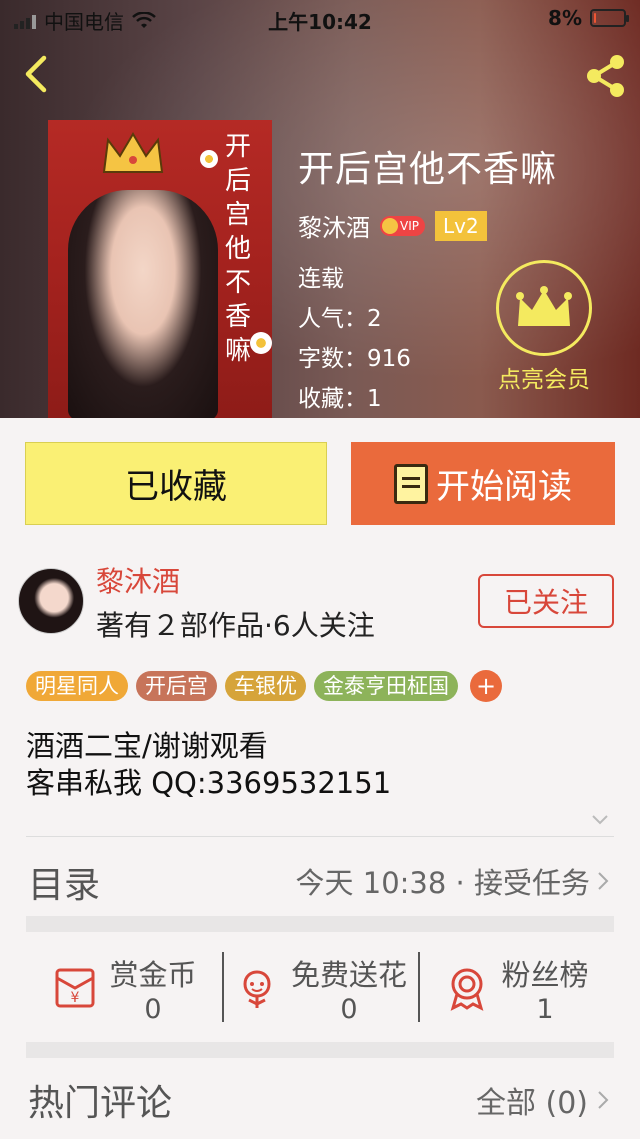 The image size is (640, 1139). What do you see at coordinates (75, 988) in the screenshot?
I see `red-envelope-icon: ¥` at bounding box center [75, 988].